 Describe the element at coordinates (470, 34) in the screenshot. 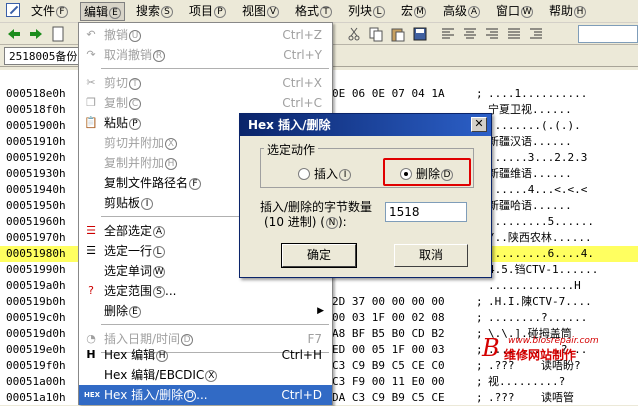

I see `align-center-icon` at that location.